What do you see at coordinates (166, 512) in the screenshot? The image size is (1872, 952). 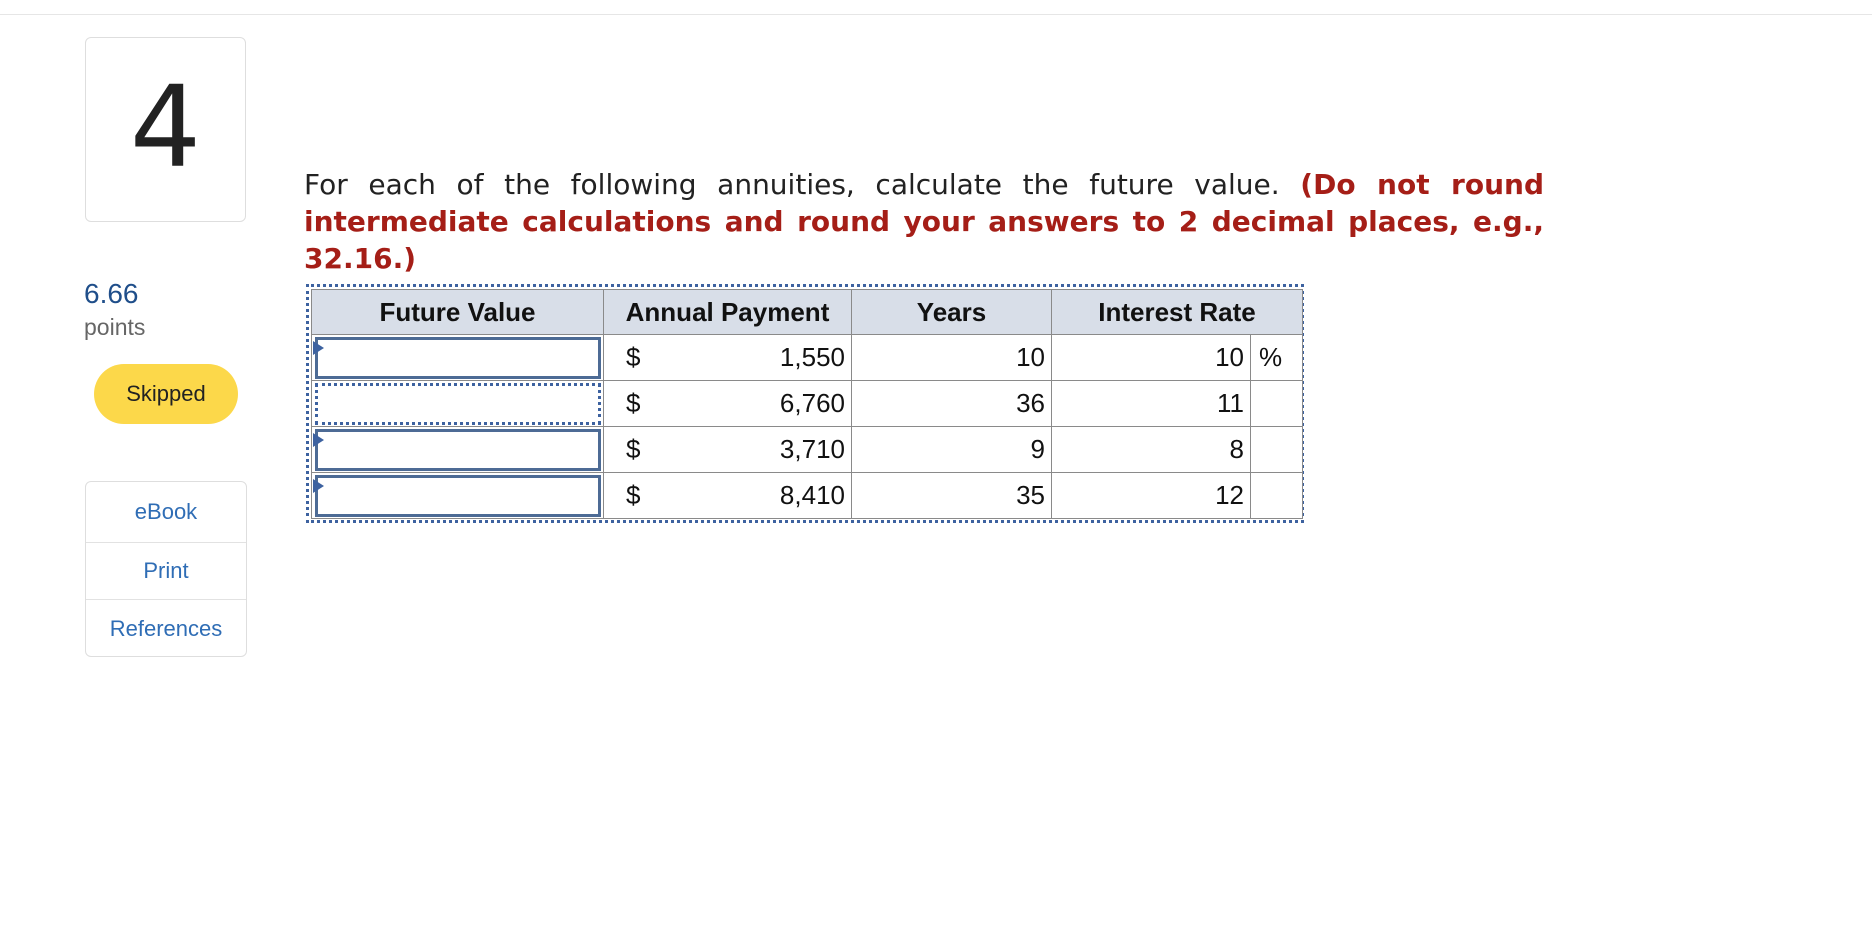 I see `ebook-link: eBook` at bounding box center [166, 512].